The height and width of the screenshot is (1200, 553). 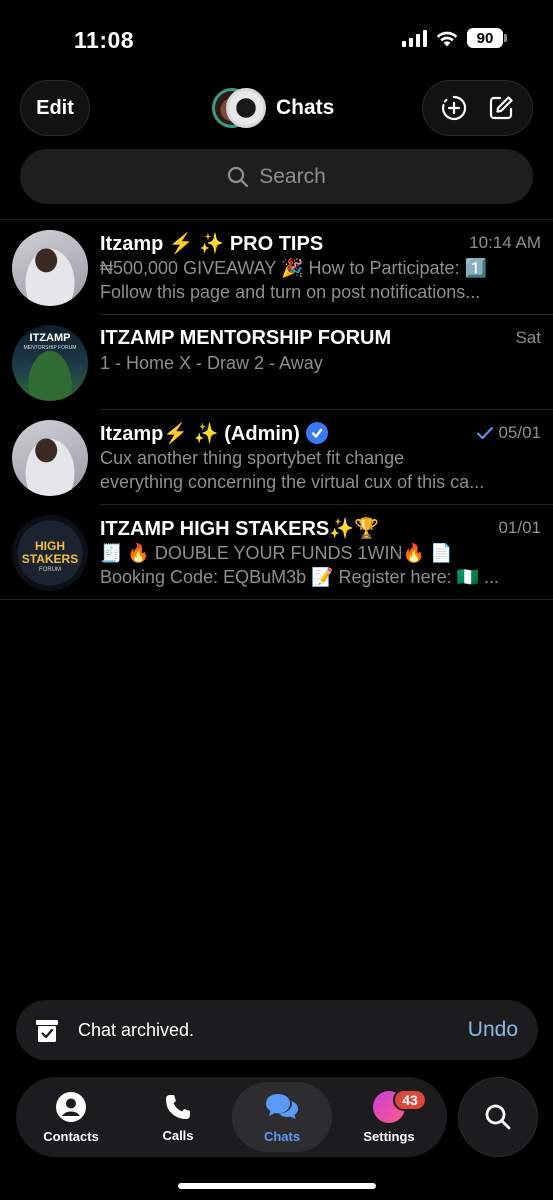 What do you see at coordinates (50, 559) in the screenshot?
I see `avatar-text: STAKERS` at bounding box center [50, 559].